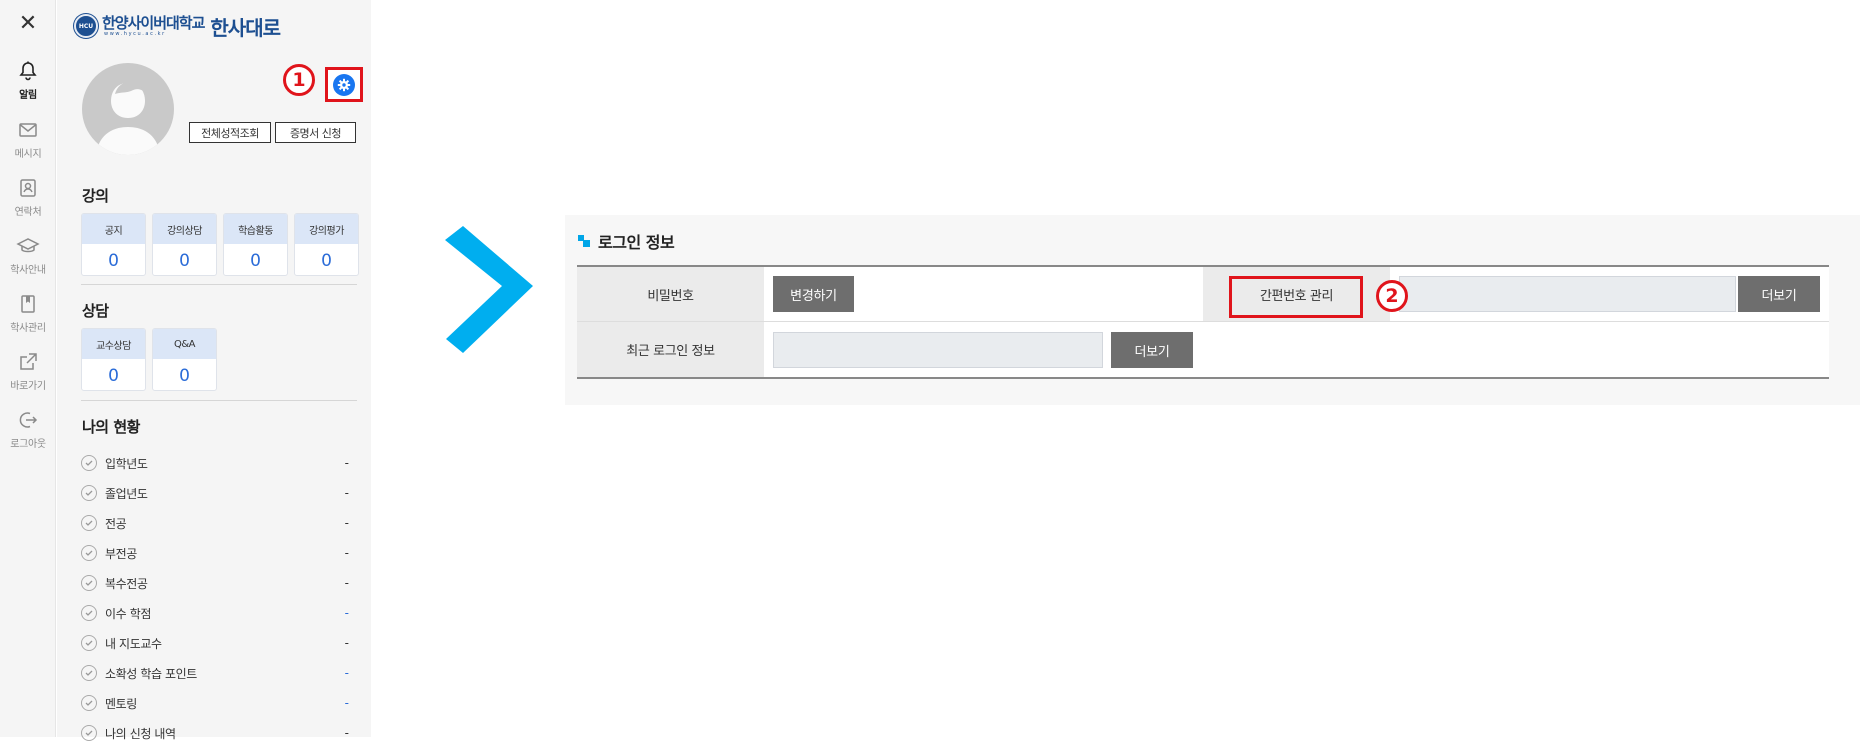 The height and width of the screenshot is (748, 1860). I want to click on pin-management-highlight, so click(1296, 297).